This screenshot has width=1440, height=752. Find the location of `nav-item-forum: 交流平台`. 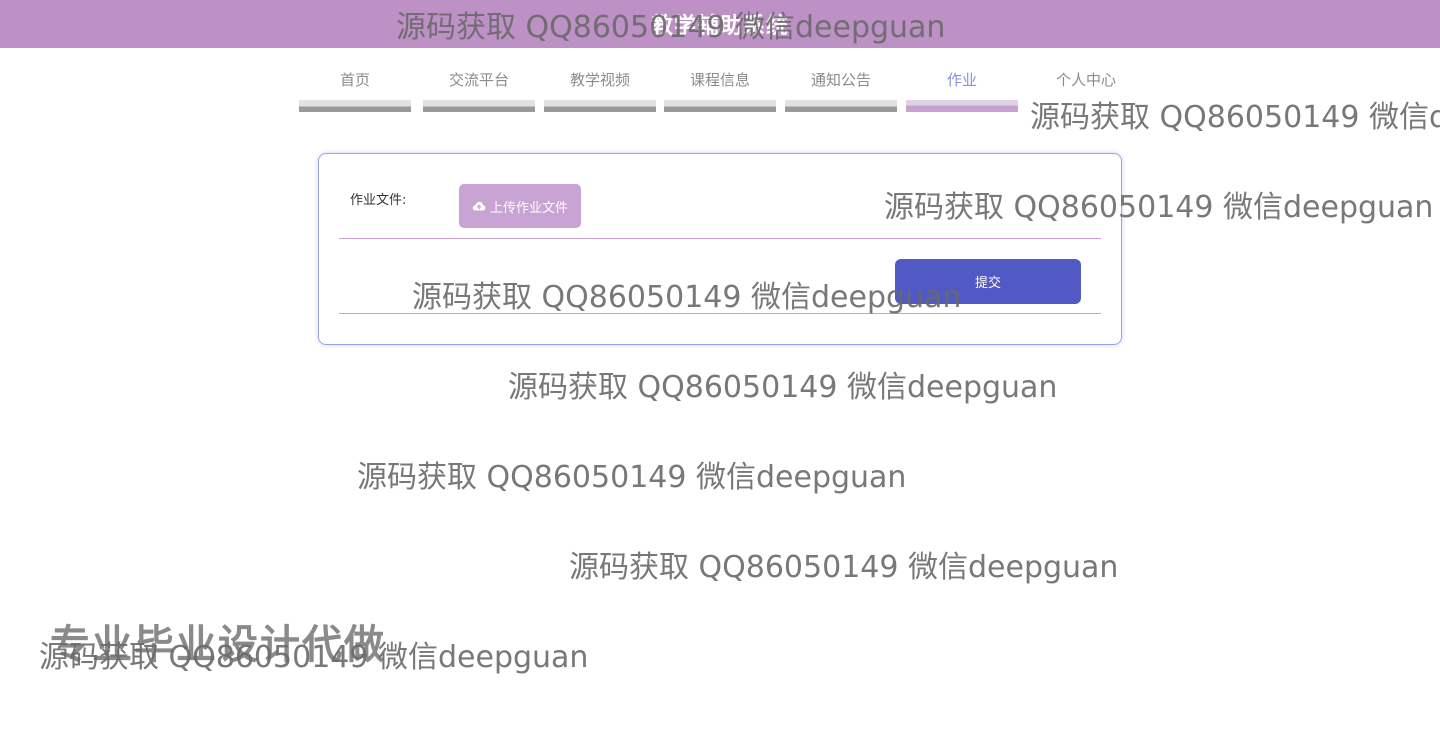

nav-item-forum: 交流平台 is located at coordinates (479, 91).